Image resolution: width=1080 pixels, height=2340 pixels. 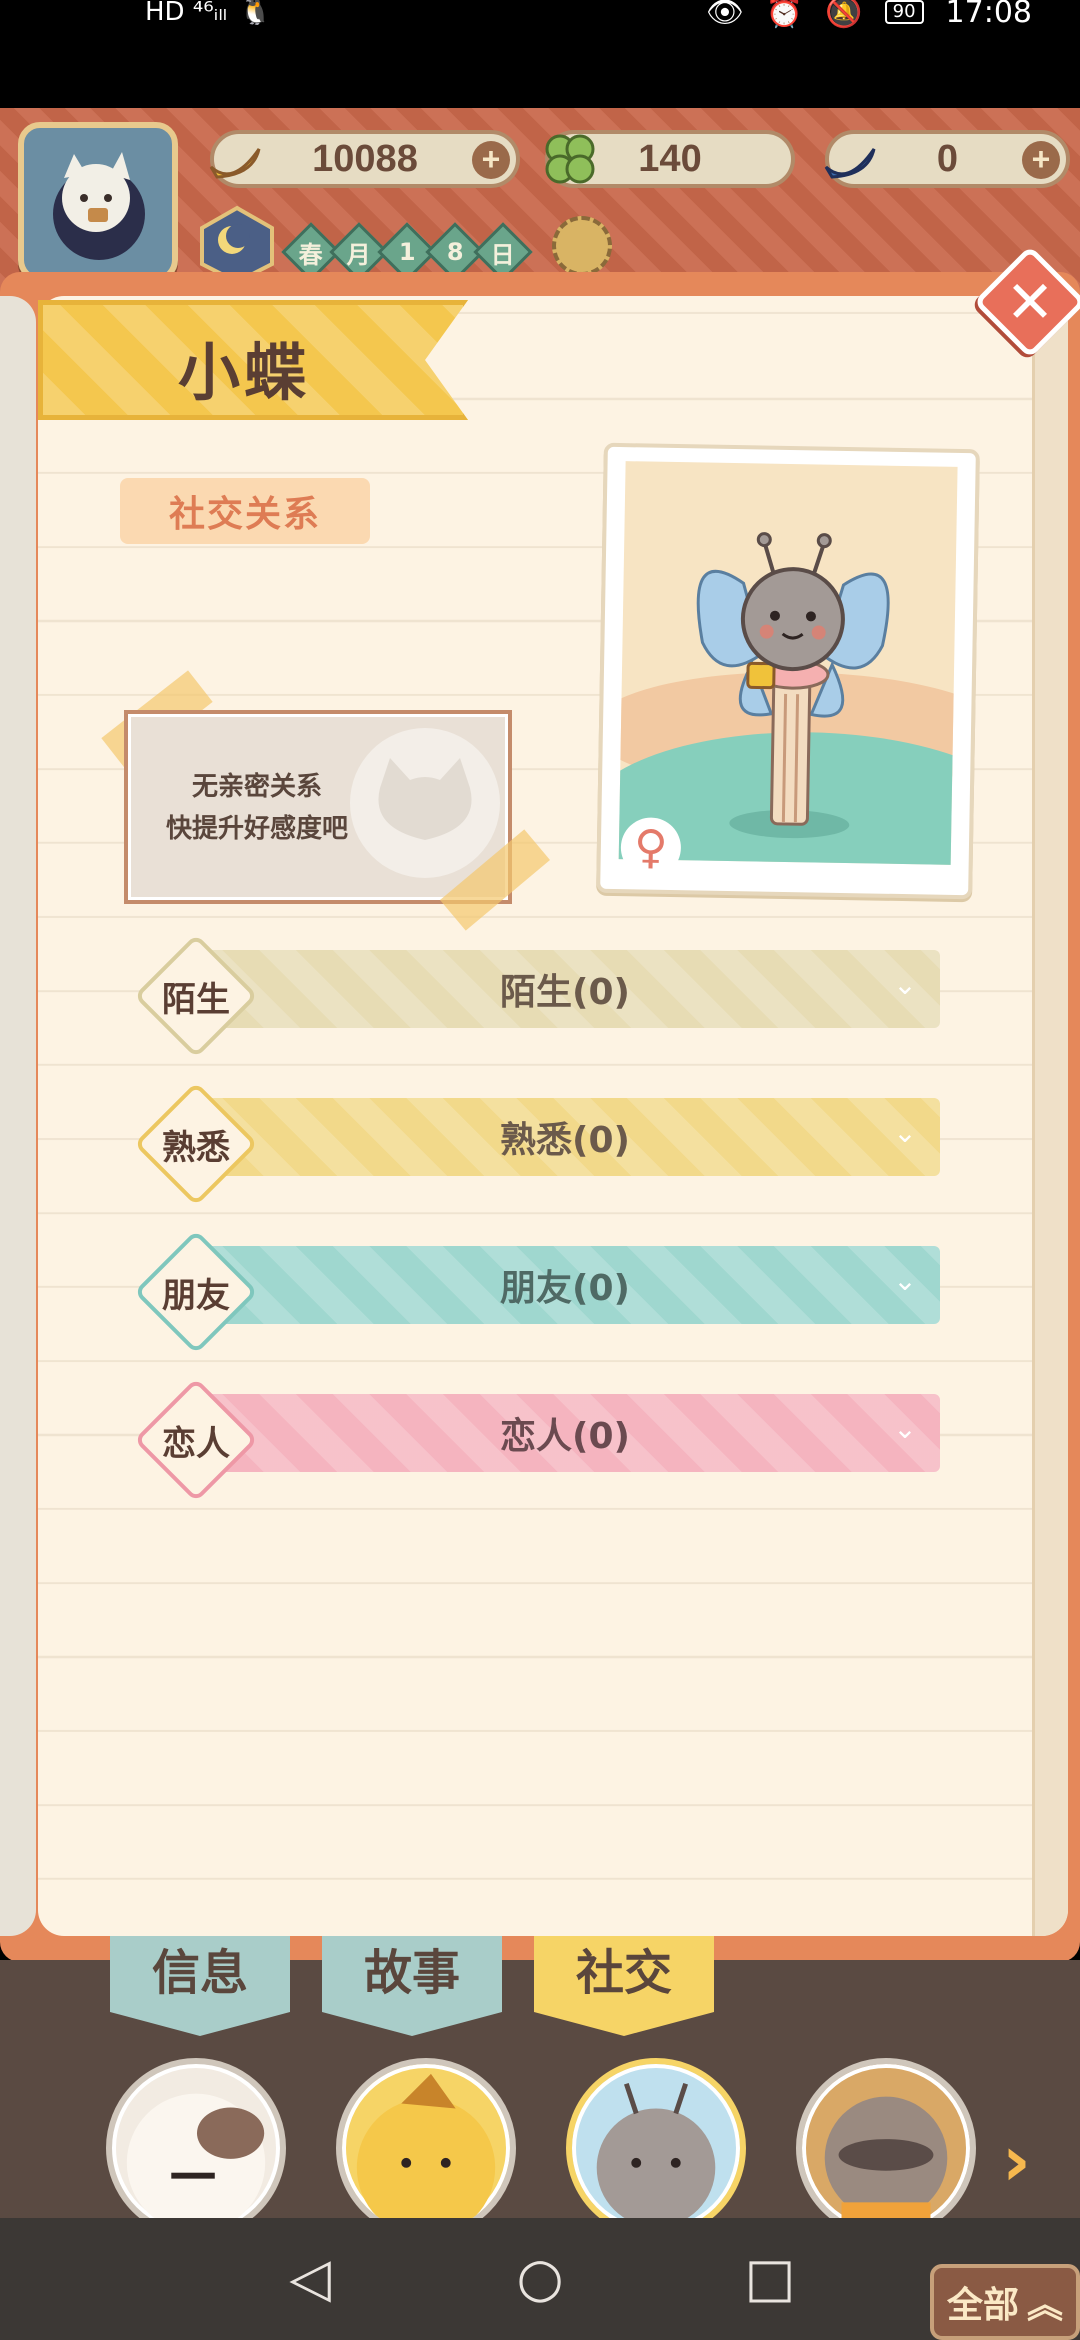 I want to click on signal-text: HD ⁴⁶ᵢₗₗ, so click(x=186, y=13).